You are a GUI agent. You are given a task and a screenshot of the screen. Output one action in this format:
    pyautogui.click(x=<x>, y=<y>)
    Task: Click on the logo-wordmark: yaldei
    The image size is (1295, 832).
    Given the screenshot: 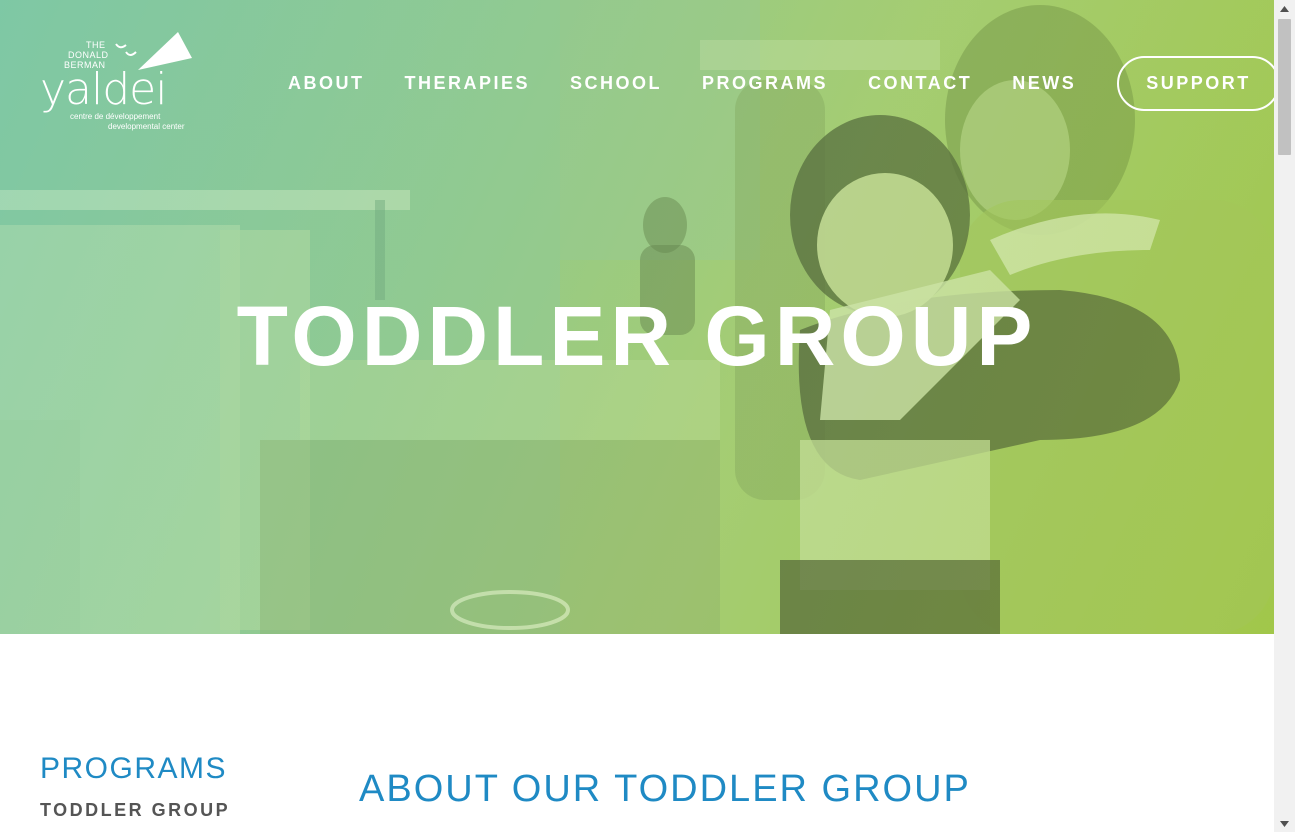 What is the action you would take?
    pyautogui.click(x=103, y=89)
    